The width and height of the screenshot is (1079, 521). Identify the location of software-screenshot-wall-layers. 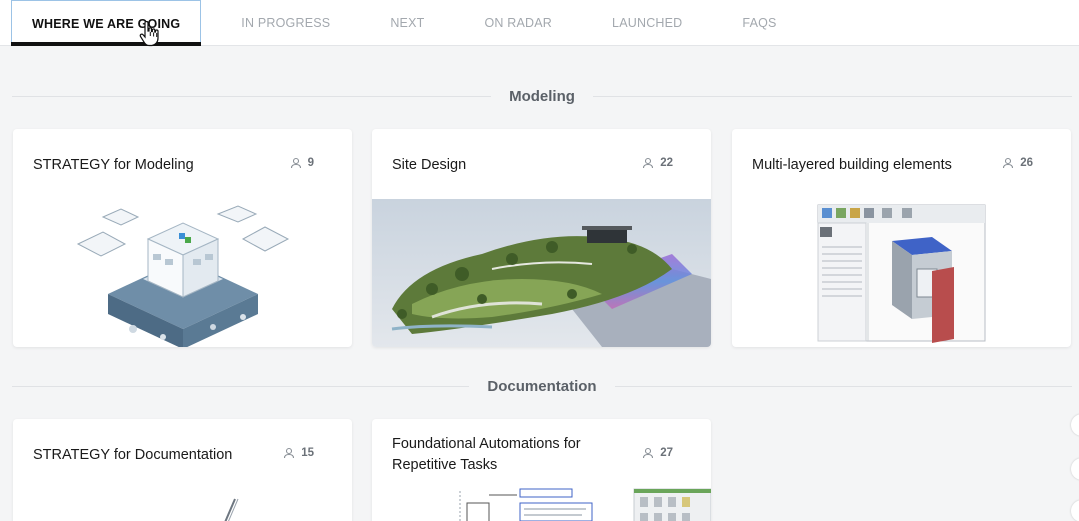
(901, 273).